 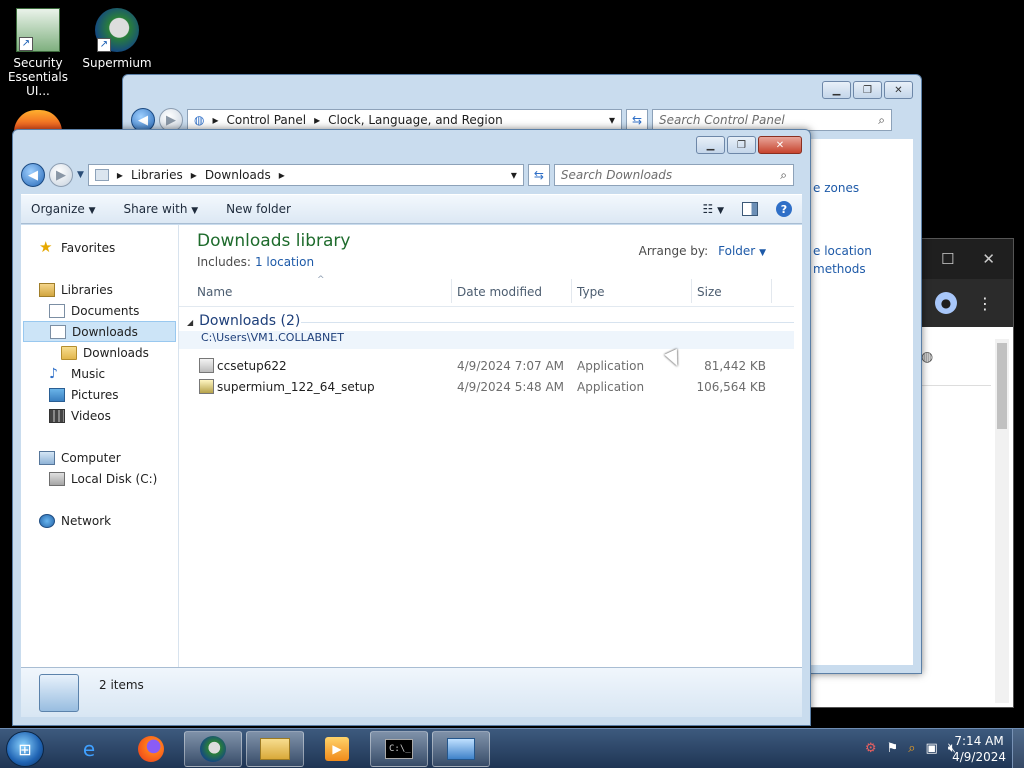 I want to click on link-time-zones: e zones, so click(x=836, y=188).